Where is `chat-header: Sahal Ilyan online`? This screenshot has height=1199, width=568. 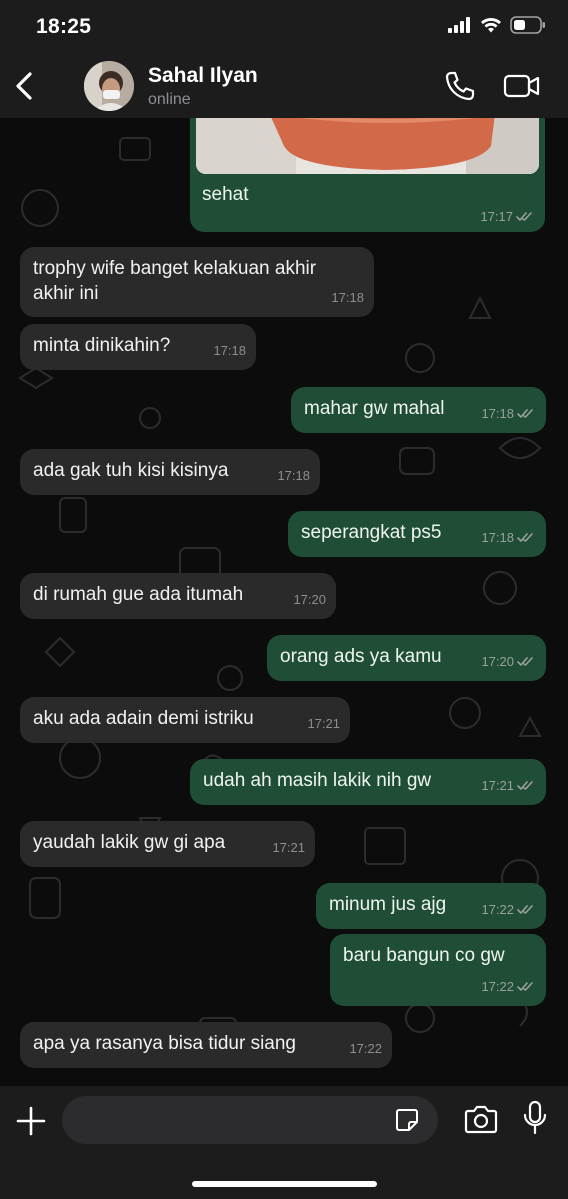 chat-header: Sahal Ilyan online is located at coordinates (284, 87).